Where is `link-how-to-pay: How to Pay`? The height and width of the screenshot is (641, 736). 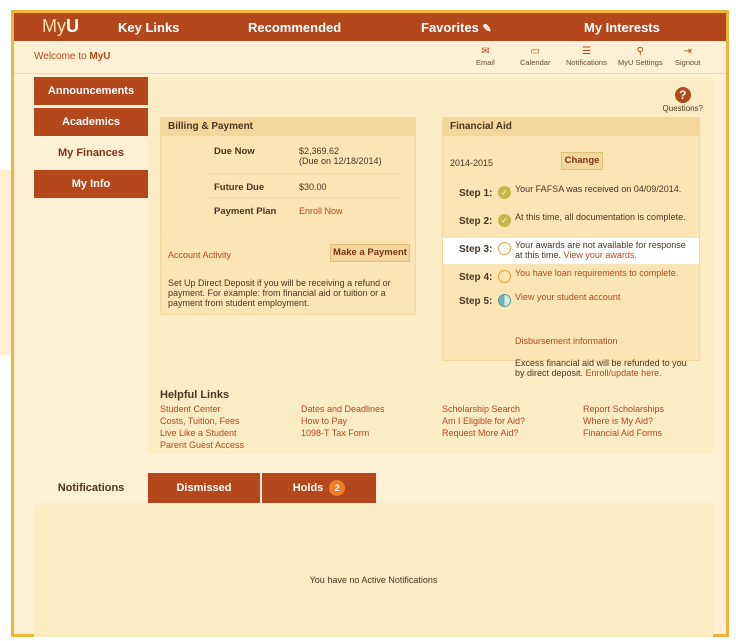
link-how-to-pay: How to Pay is located at coordinates (343, 421).